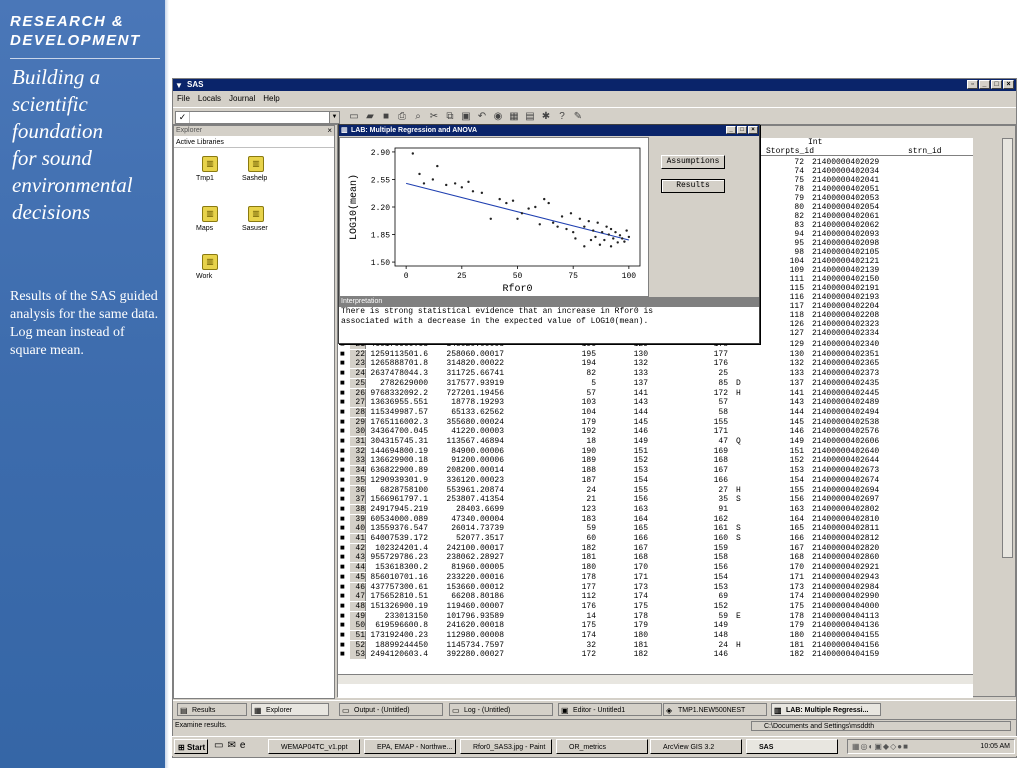 This screenshot has width=1024, height=768. I want to click on start-button: ⊞ Start, so click(191, 746).